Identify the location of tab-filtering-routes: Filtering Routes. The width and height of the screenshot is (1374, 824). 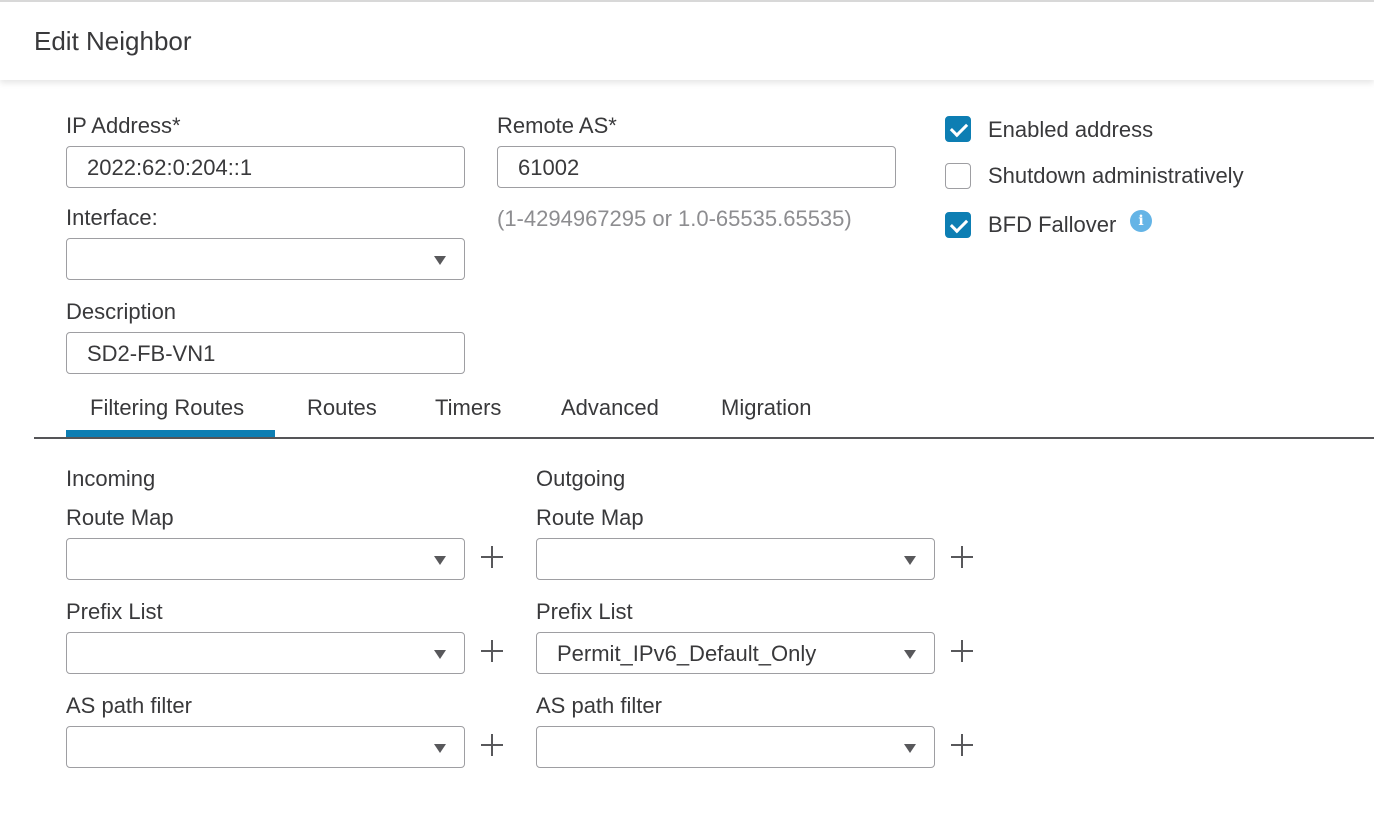
(167, 408).